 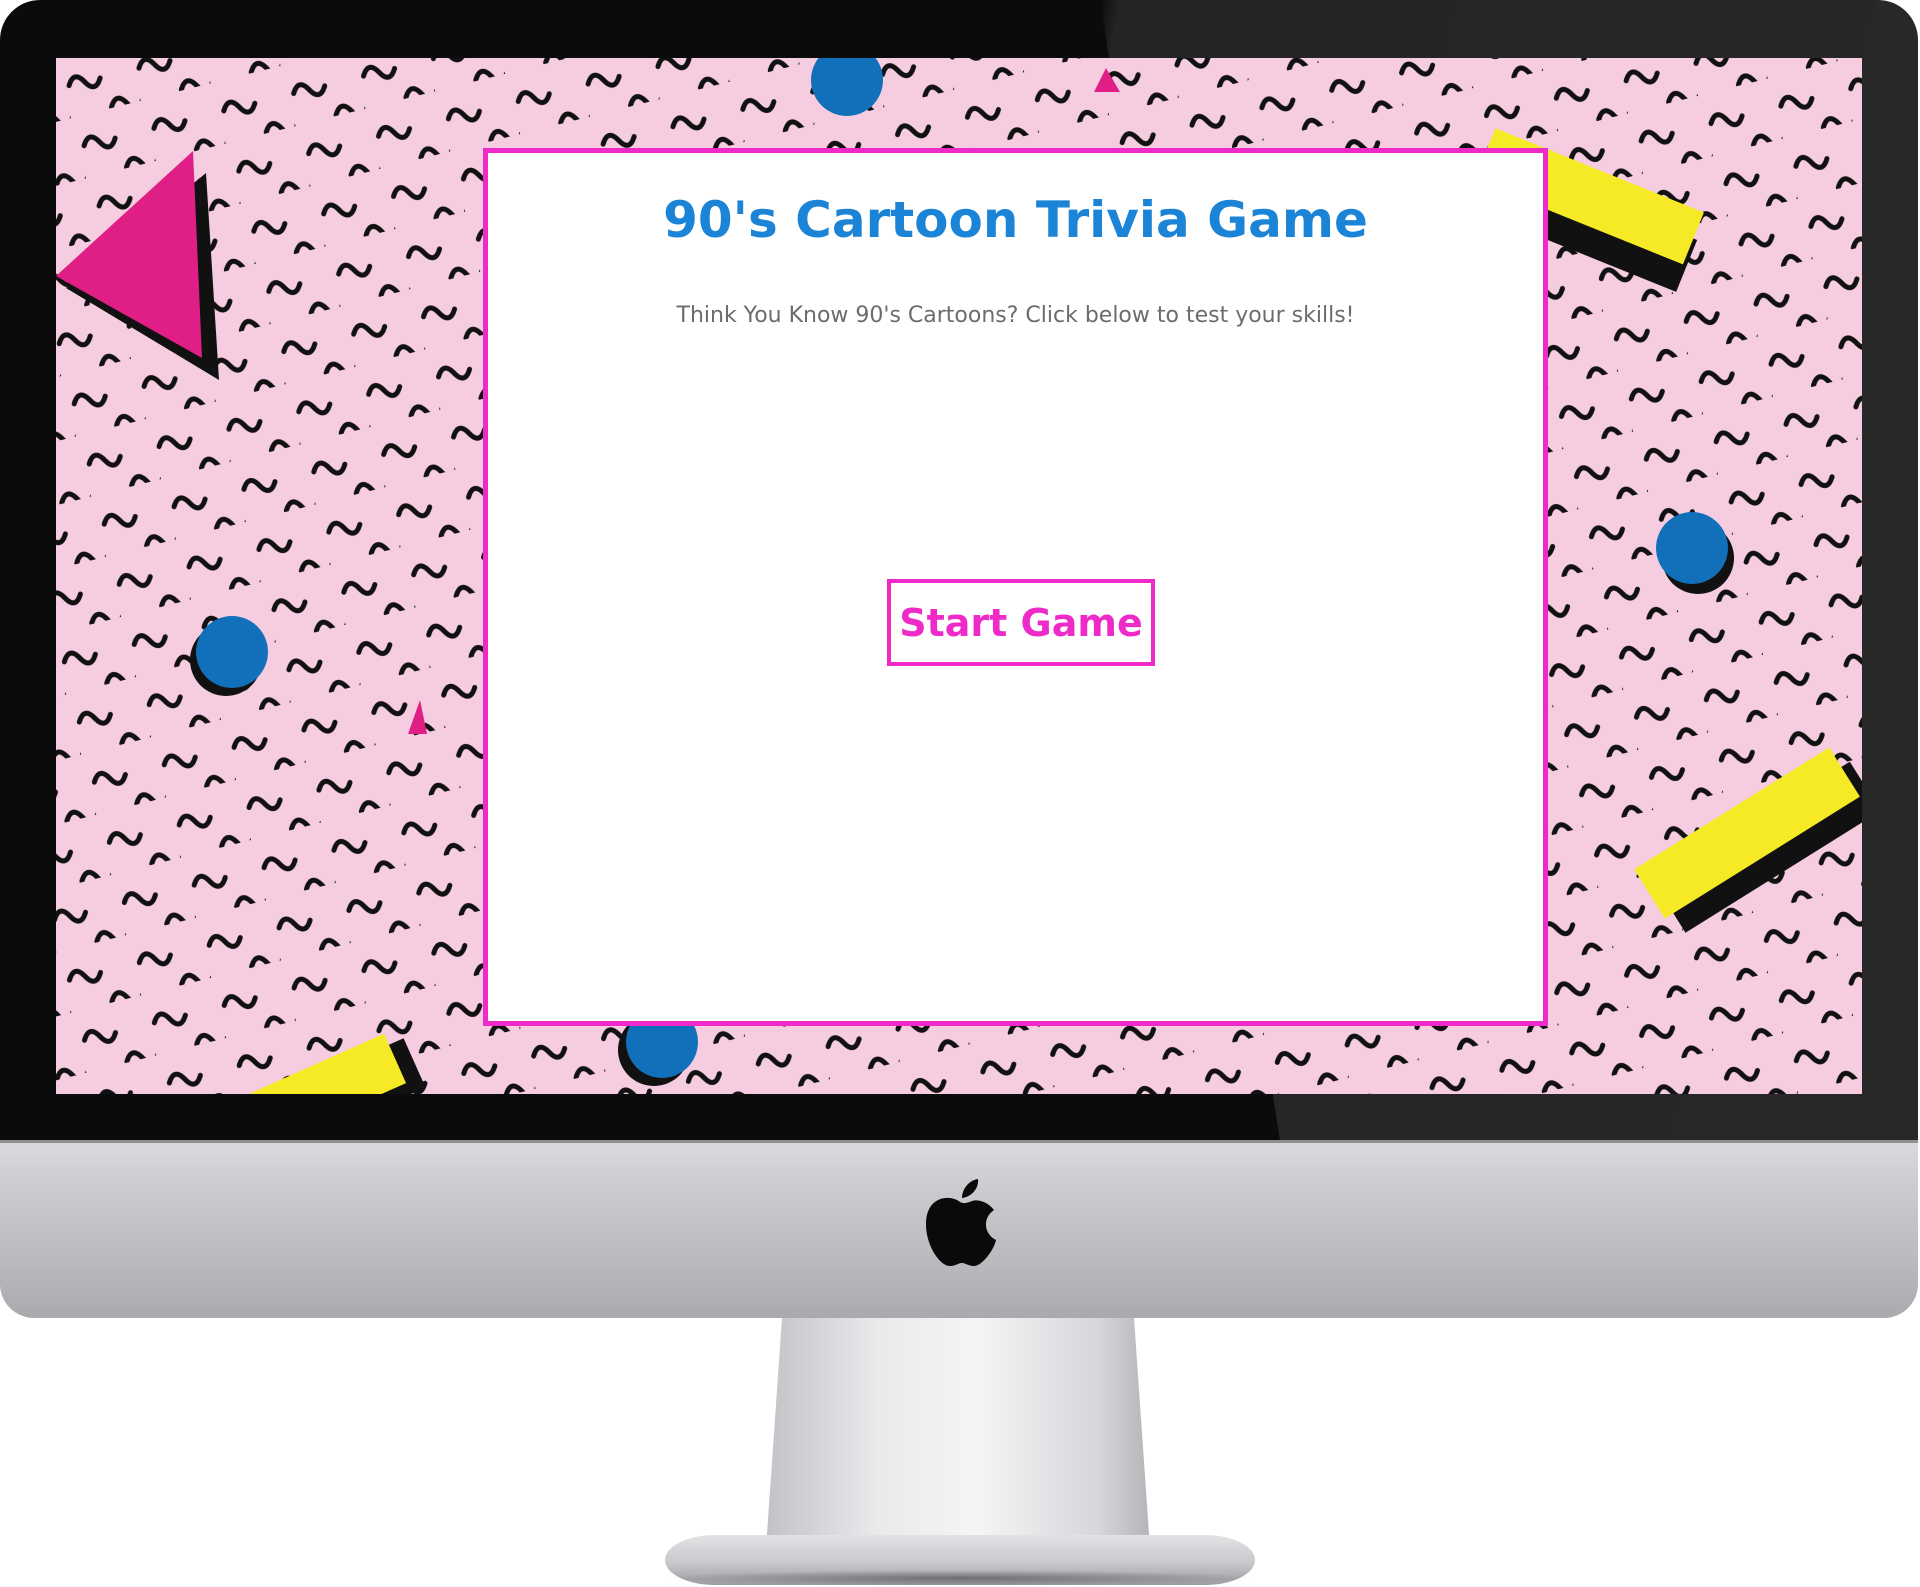 What do you see at coordinates (1015, 220) in the screenshot?
I see `page-title: 90's Cartoon Trivia Game` at bounding box center [1015, 220].